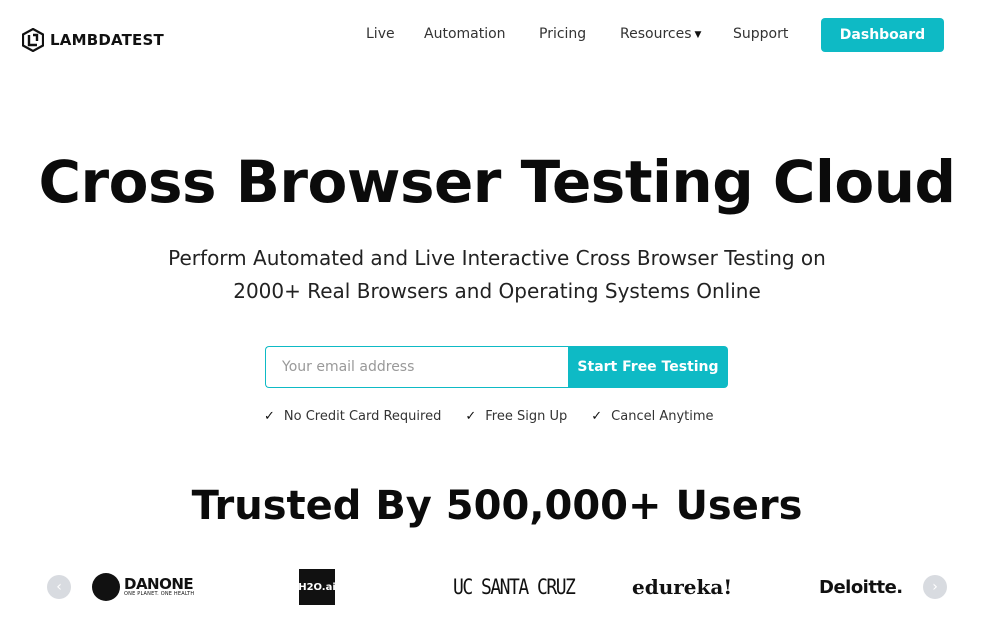 This screenshot has width=1004, height=633. What do you see at coordinates (497, 506) in the screenshot?
I see `trusted-heading: Trusted By 500,000+ Users` at bounding box center [497, 506].